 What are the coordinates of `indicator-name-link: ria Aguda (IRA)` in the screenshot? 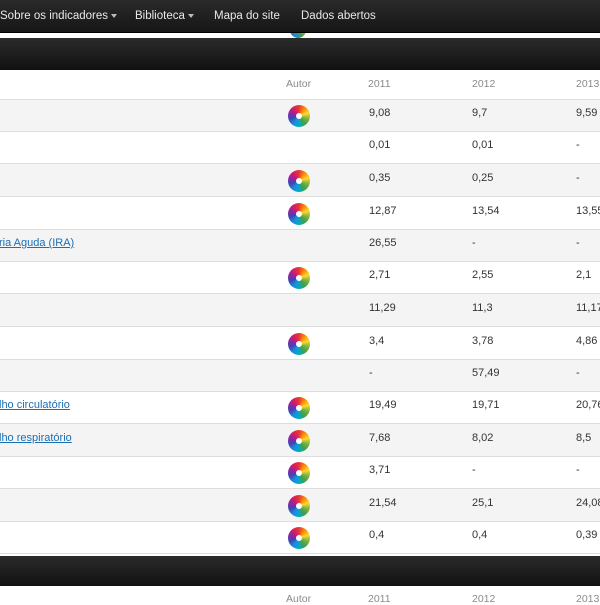 It's located at (37, 243).